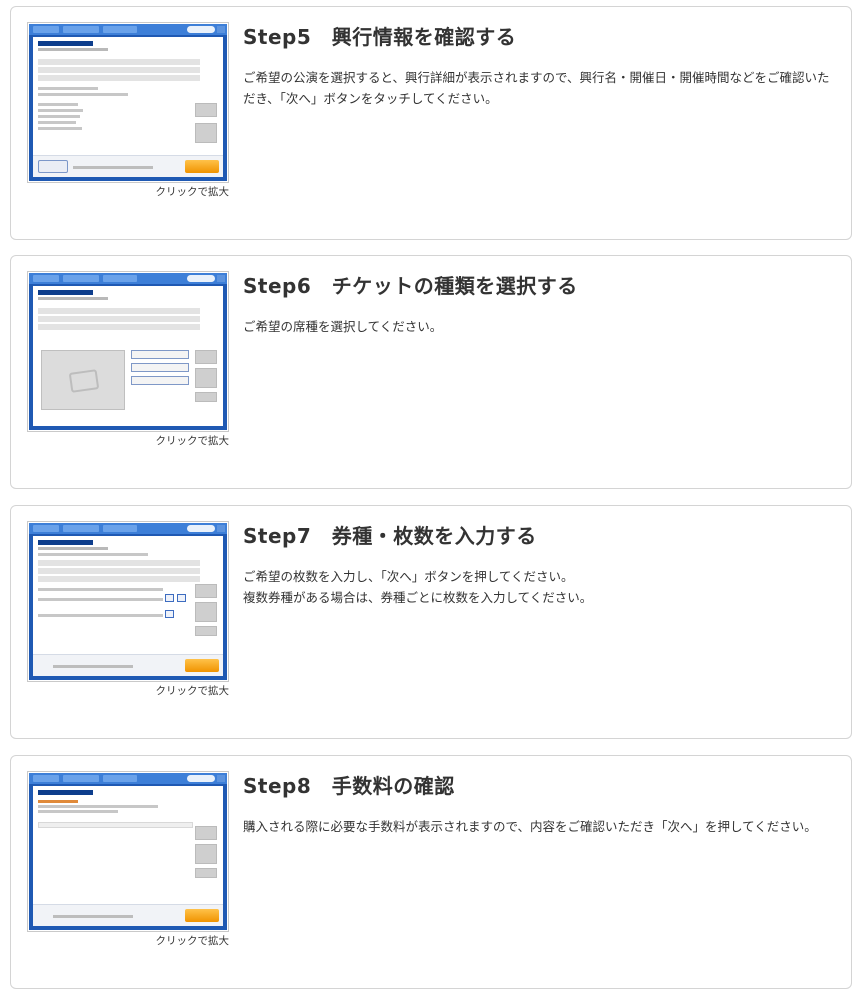  Describe the element at coordinates (343, 326) in the screenshot. I see `description-line: ご希望の席種を選択してください。` at that location.